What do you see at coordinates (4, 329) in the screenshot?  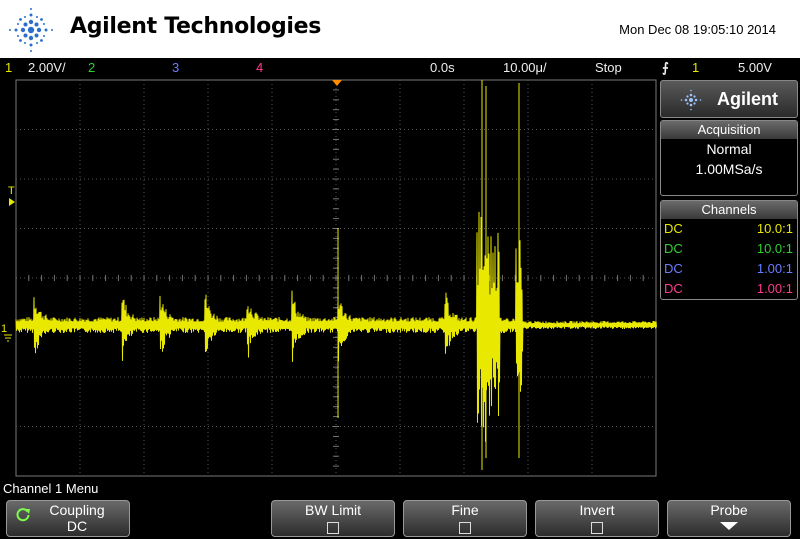 I see `ch1-ground-marker: 1` at bounding box center [4, 329].